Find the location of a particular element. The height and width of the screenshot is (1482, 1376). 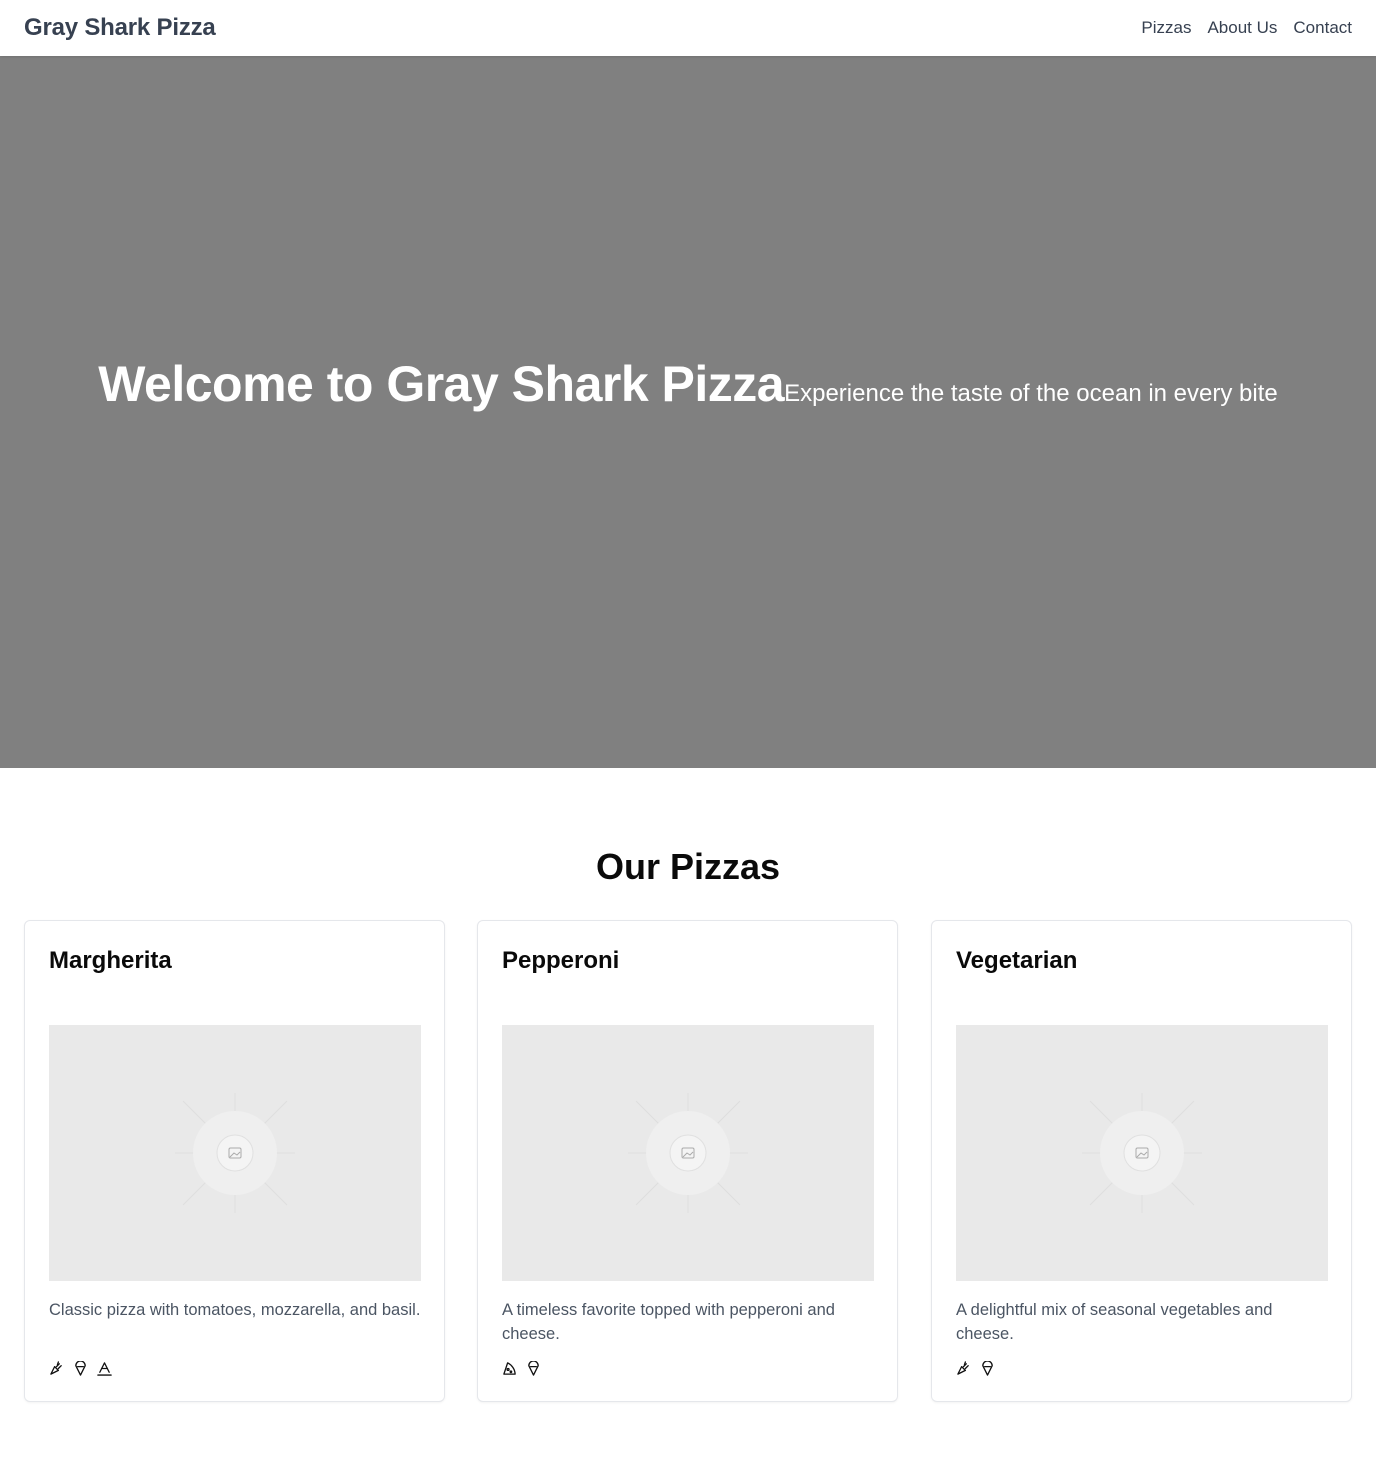

card-title: Vegetarian is located at coordinates (1017, 960).